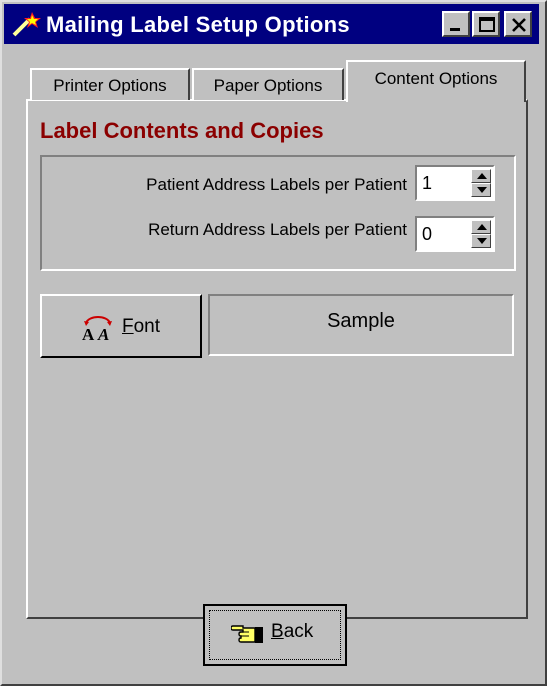 This screenshot has width=547, height=686. I want to click on close-icon, so click(519, 25).